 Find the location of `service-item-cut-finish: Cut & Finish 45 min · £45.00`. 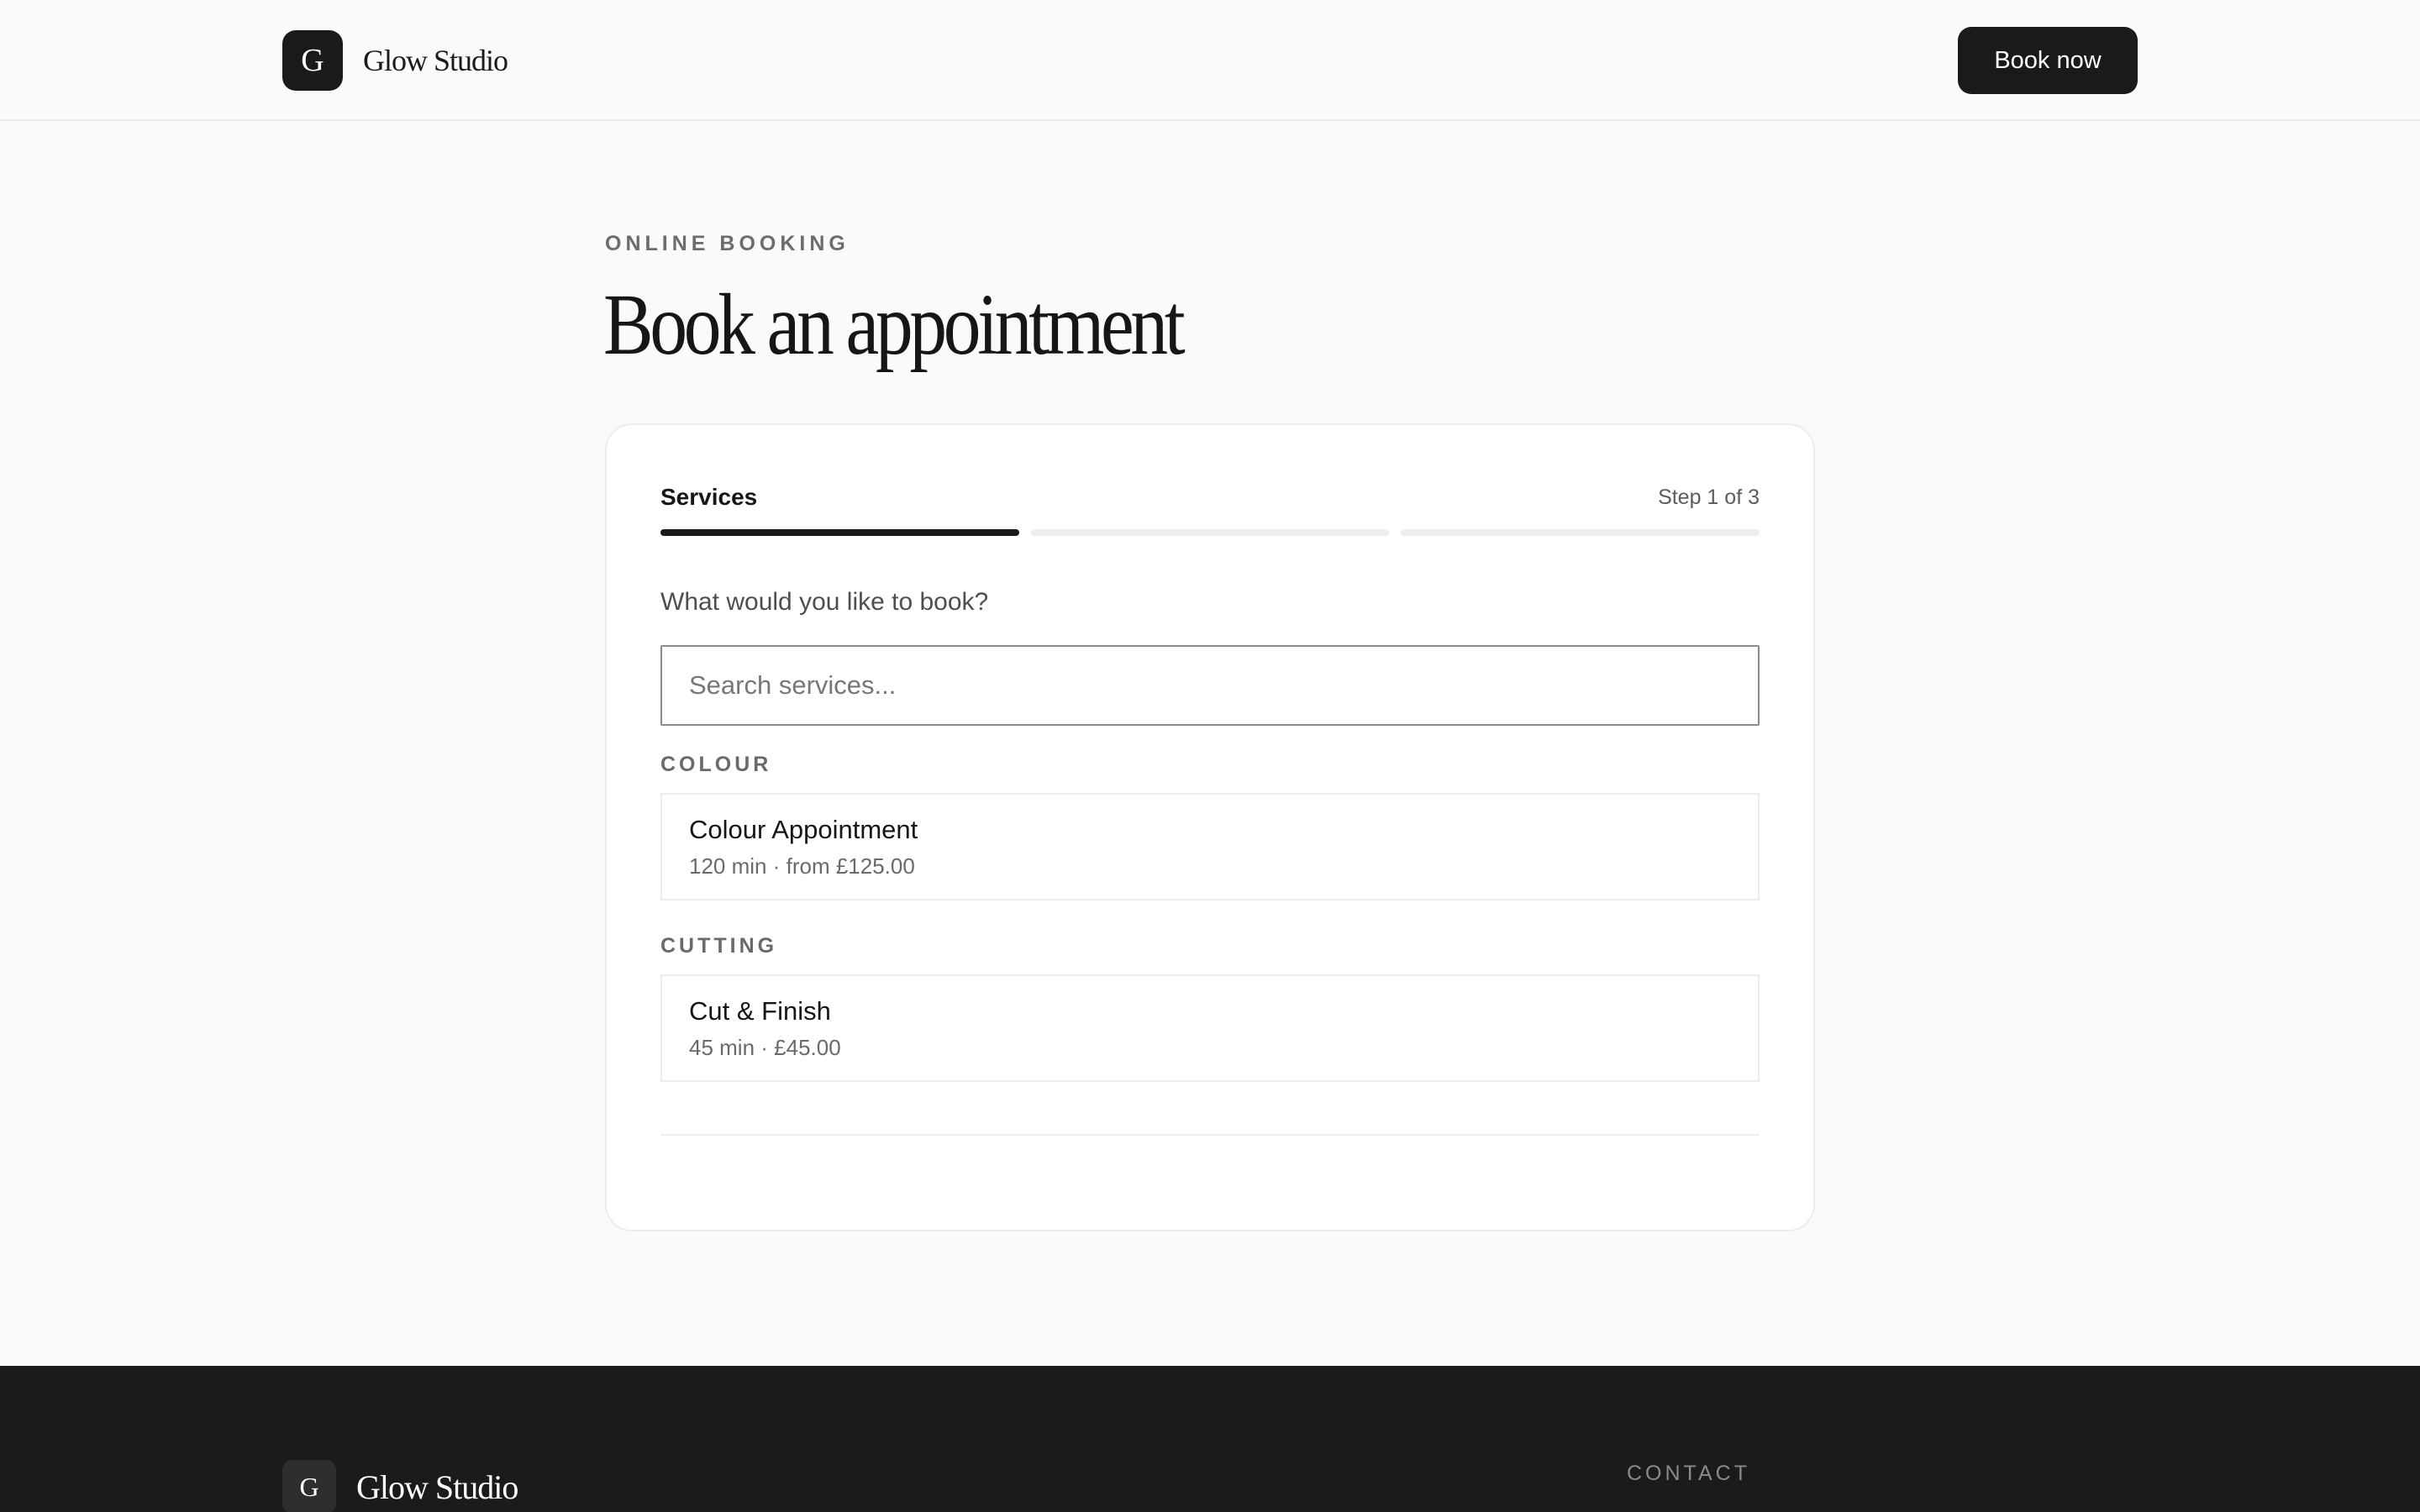

service-item-cut-finish: Cut & Finish 45 min · £45.00 is located at coordinates (1210, 1028).